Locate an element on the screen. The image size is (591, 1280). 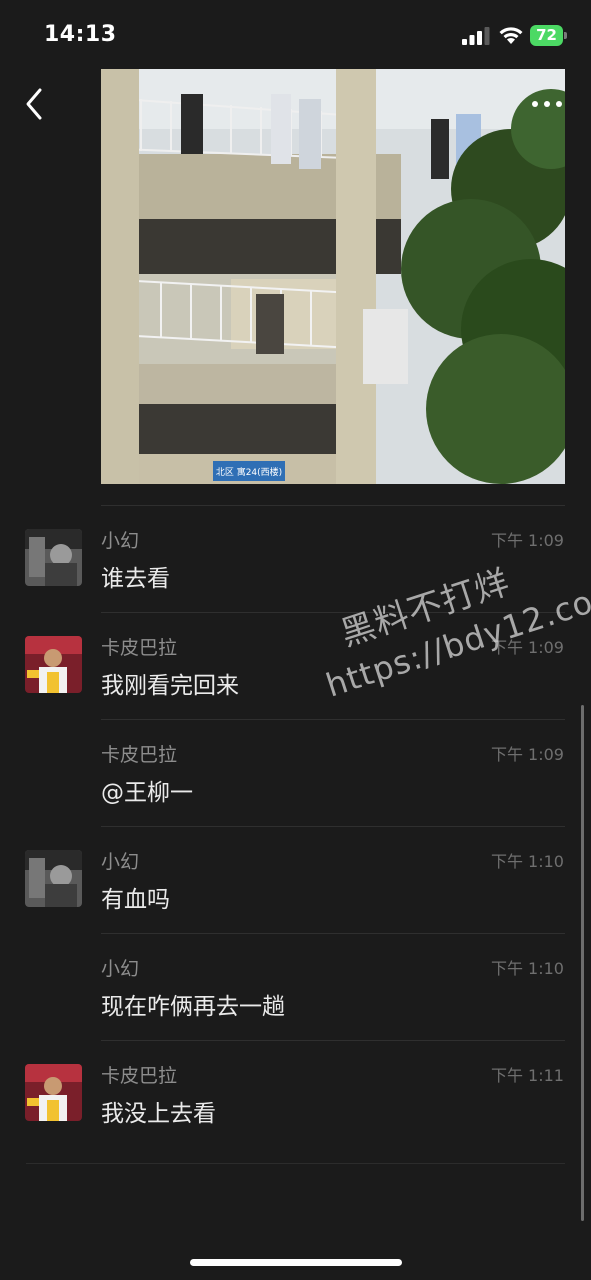
home-indicator is located at coordinates (296, 1262).